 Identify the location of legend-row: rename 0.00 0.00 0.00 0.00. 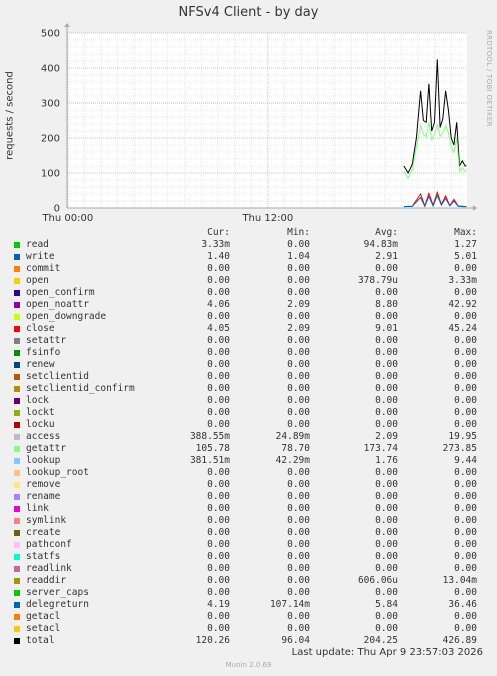
(248, 497).